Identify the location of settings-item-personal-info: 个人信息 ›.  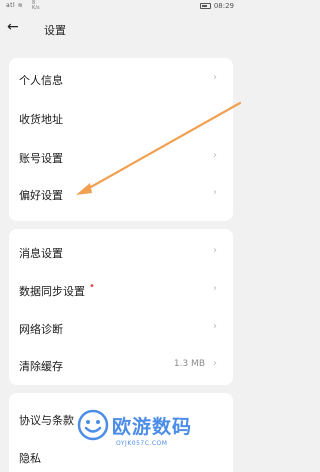
(121, 79).